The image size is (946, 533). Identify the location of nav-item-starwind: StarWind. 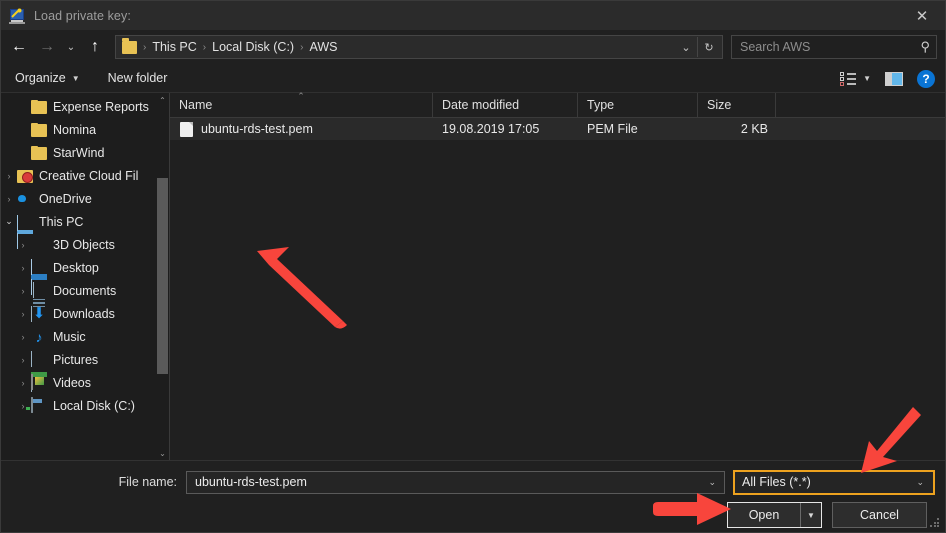
(85, 152).